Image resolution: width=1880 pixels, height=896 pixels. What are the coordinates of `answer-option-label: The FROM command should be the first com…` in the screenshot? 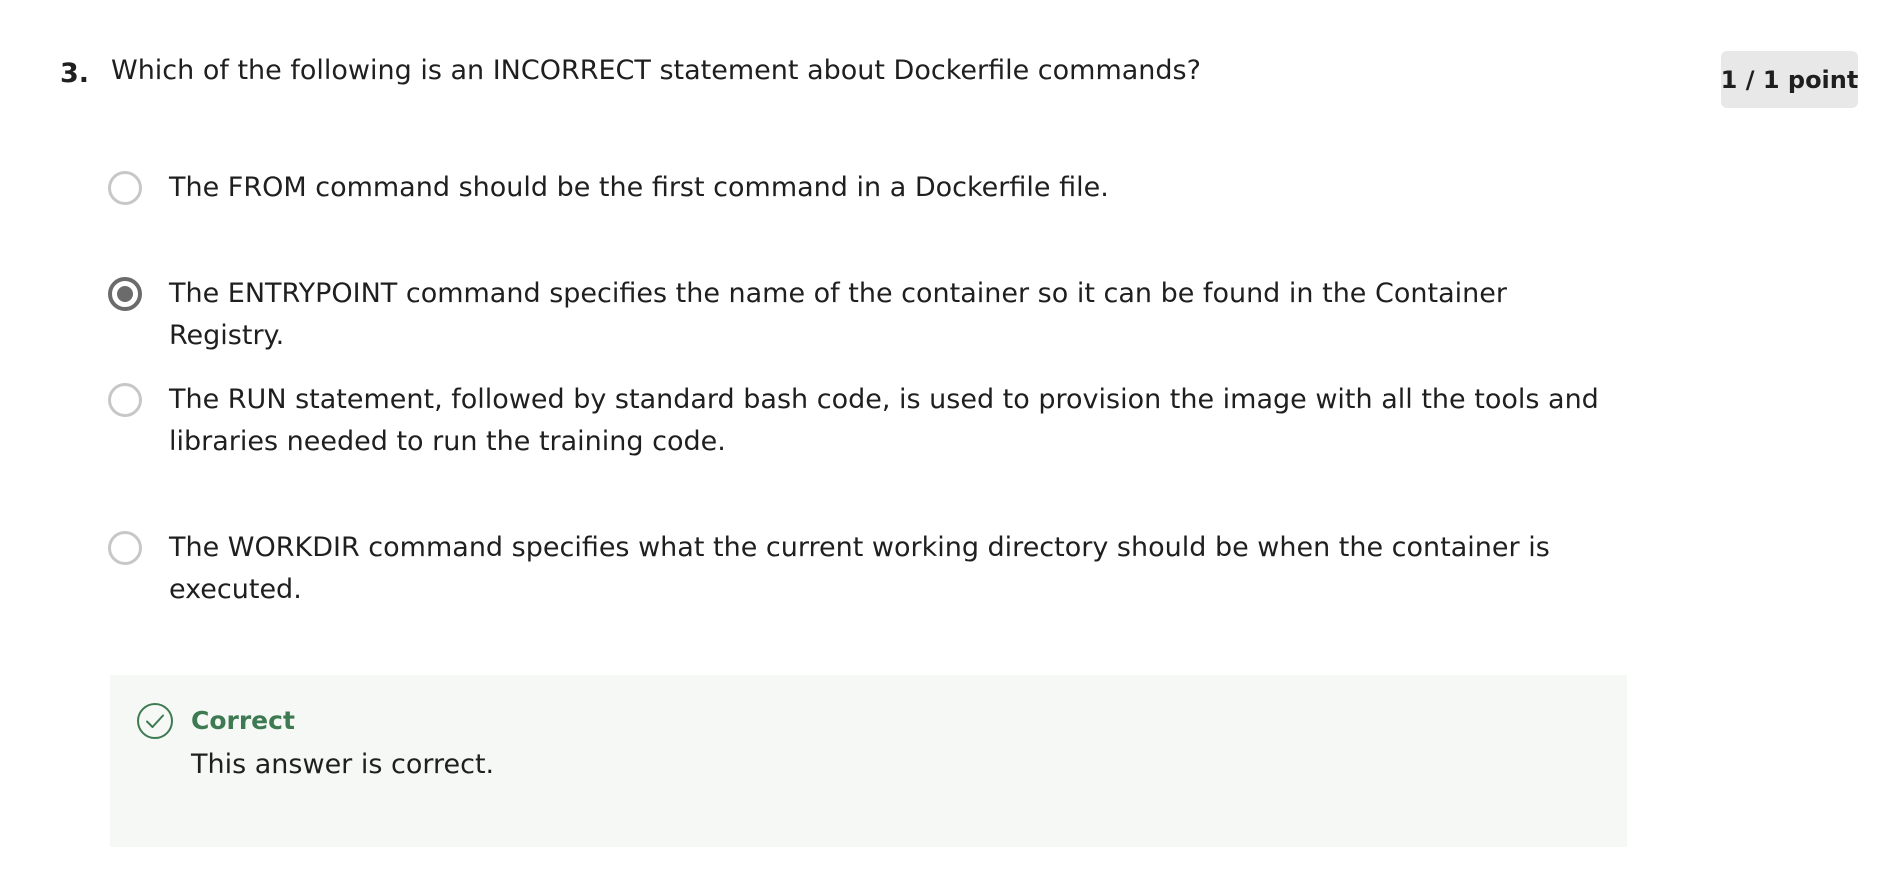 It's located at (639, 187).